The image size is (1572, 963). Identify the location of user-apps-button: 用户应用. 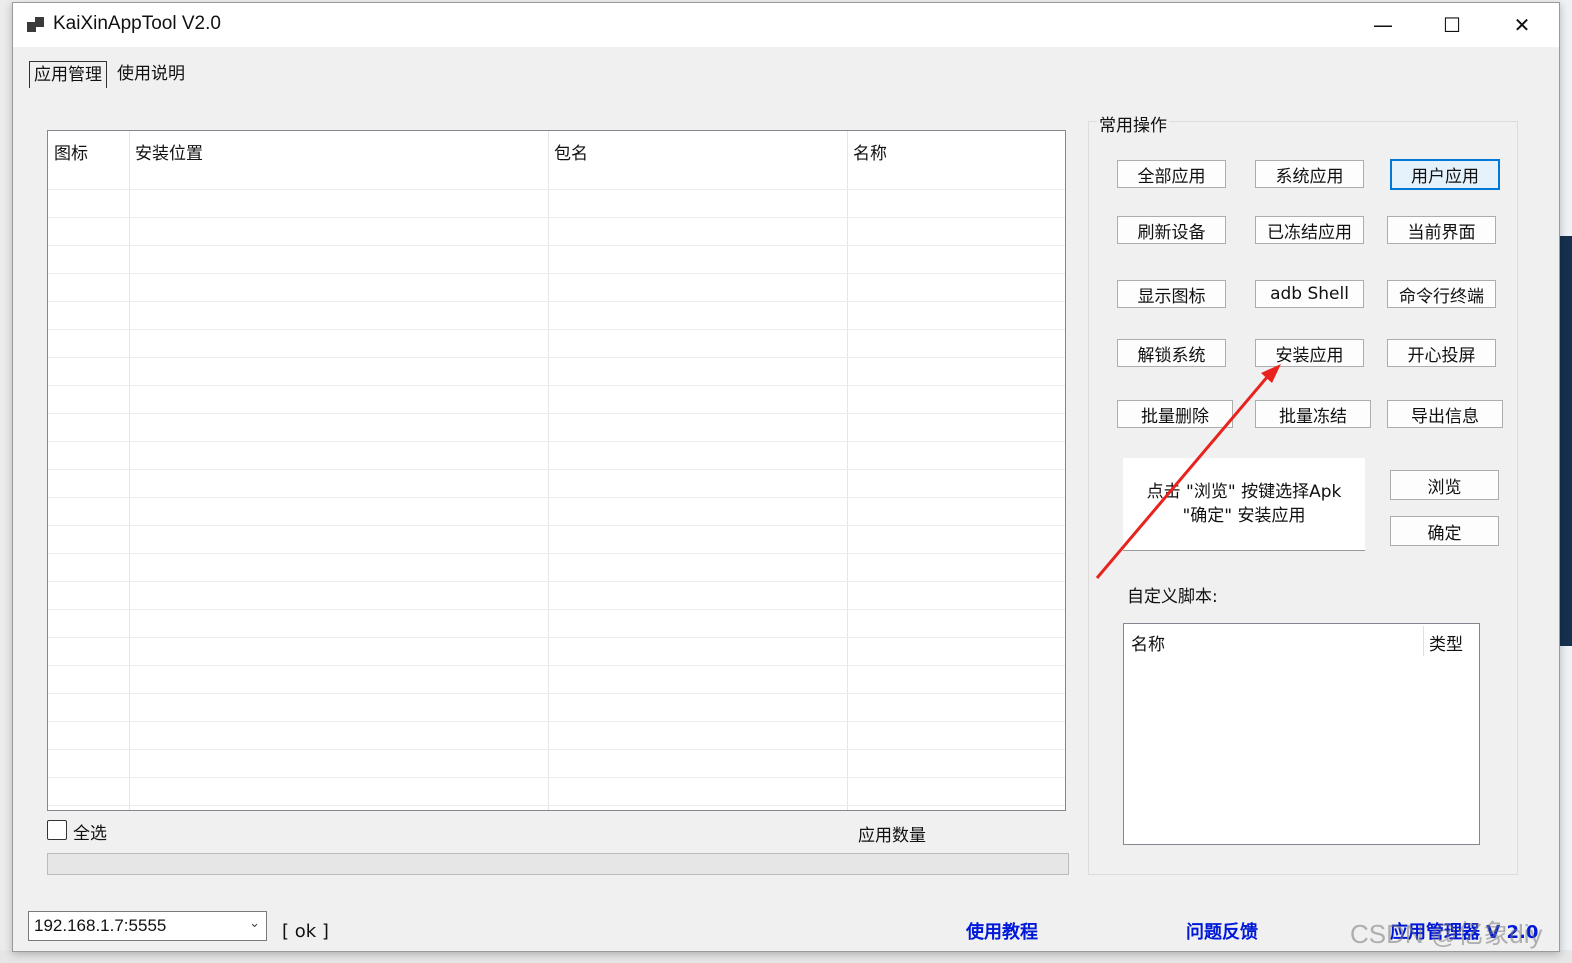
(1445, 174).